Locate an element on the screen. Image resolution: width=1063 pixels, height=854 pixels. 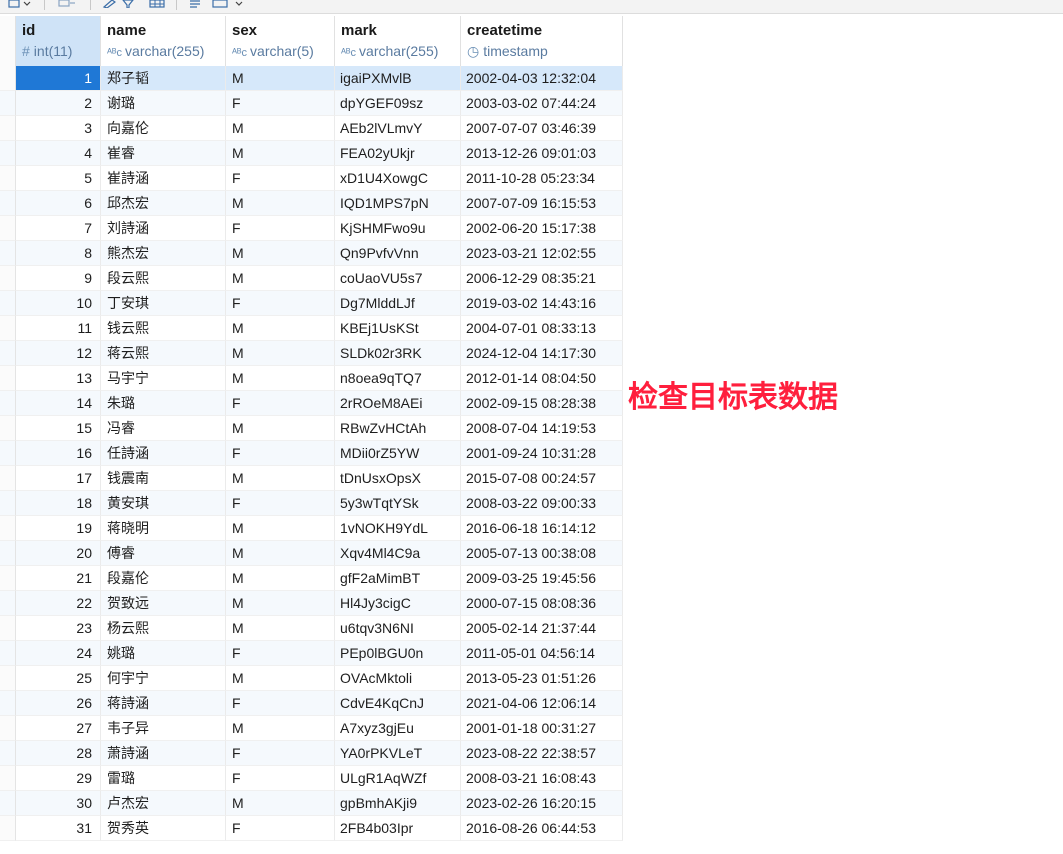
cell-mark: KjSHMFwo9u is located at coordinates (398, 228).